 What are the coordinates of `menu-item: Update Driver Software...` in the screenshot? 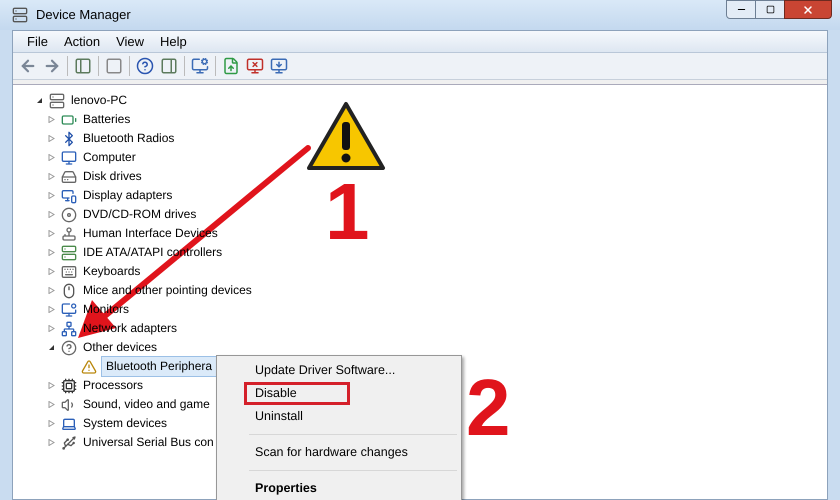 It's located at (325, 370).